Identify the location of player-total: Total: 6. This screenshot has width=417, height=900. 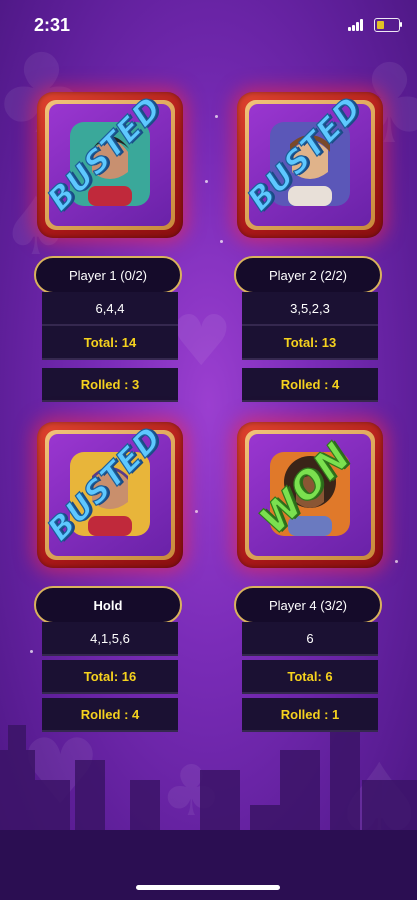
(310, 677).